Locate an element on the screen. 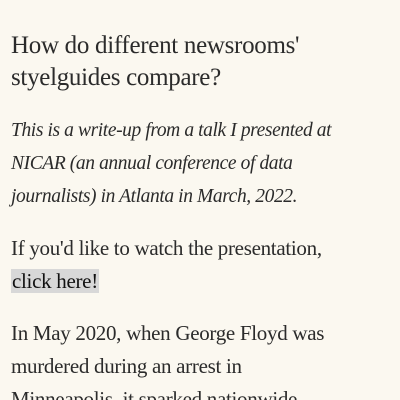  title-line: How do different newsrooms' is located at coordinates (155, 45).